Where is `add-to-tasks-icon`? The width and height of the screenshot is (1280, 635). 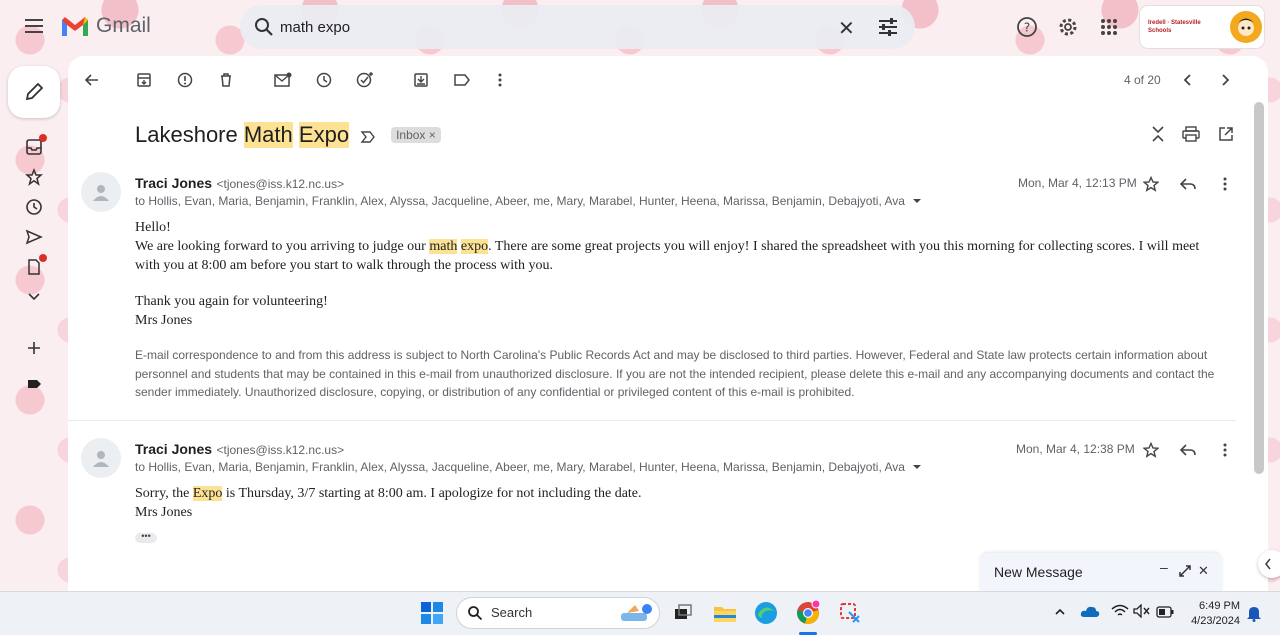
add-to-tasks-icon is located at coordinates (365, 80).